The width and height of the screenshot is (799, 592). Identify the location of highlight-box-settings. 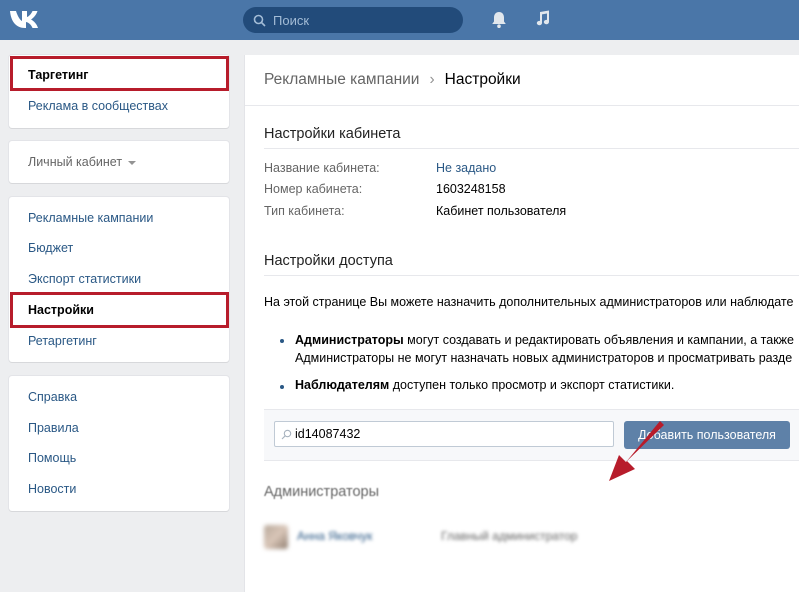
(119, 310).